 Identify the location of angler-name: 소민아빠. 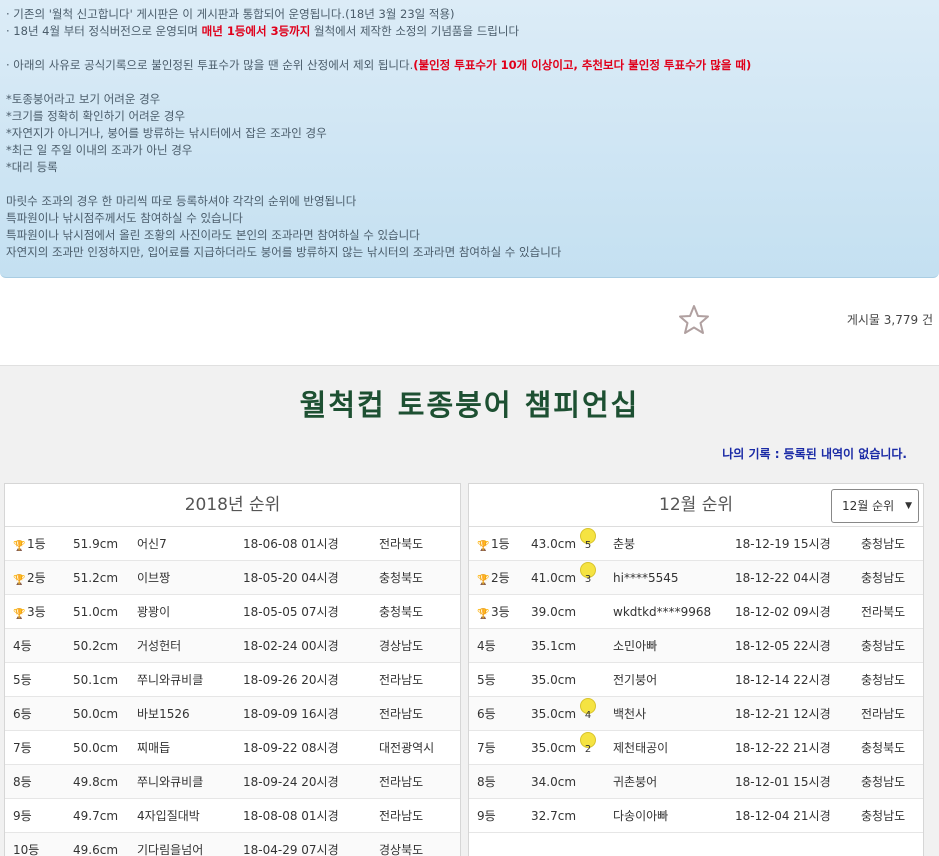
(635, 646).